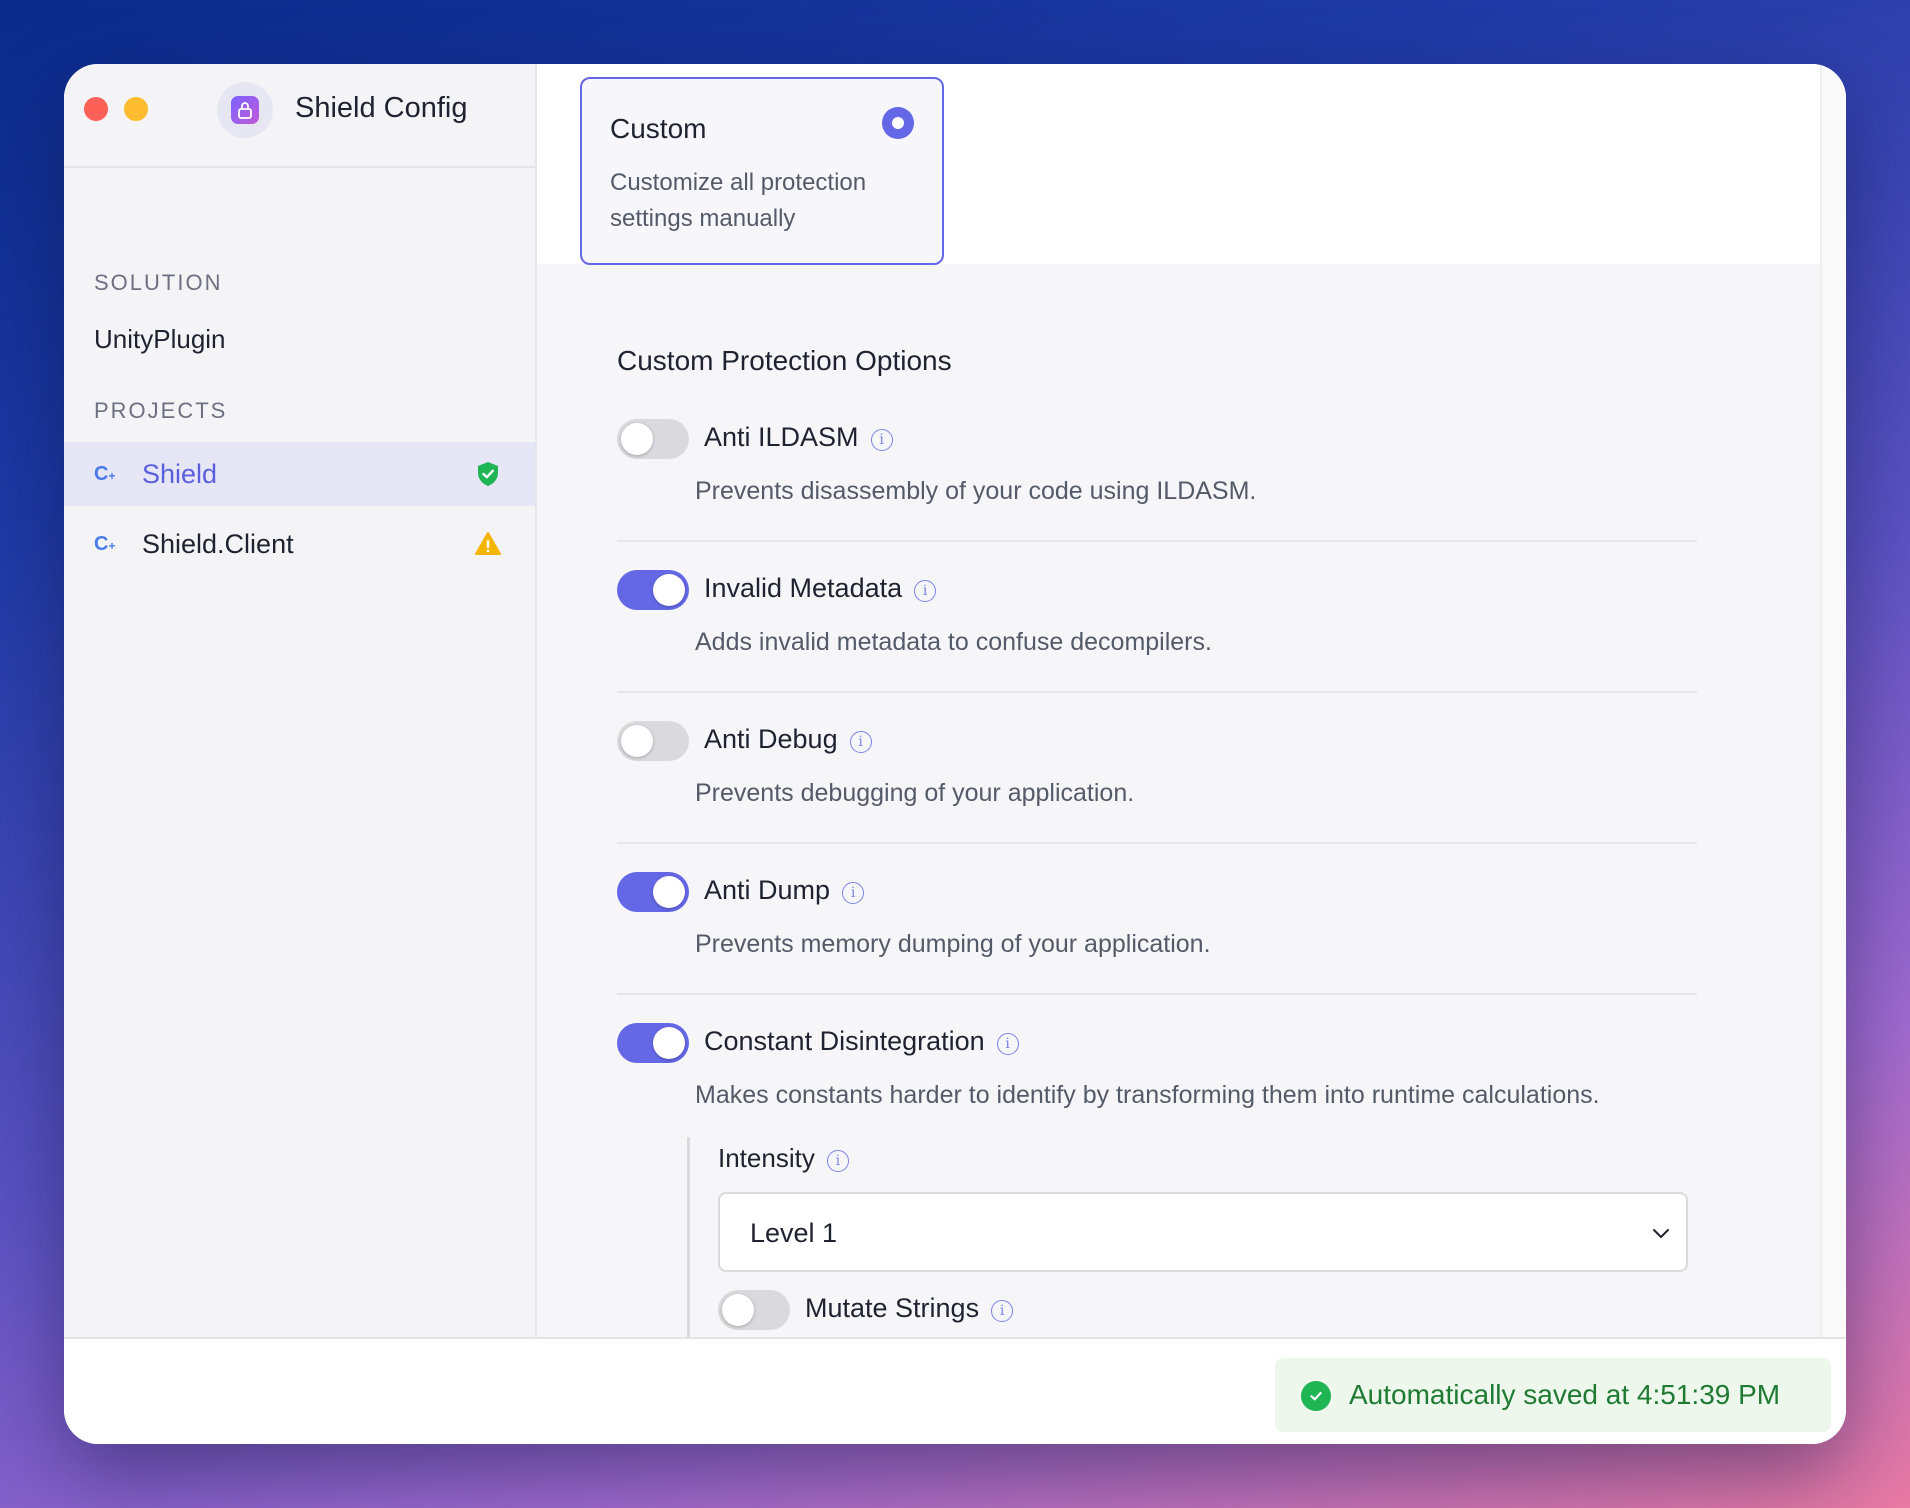 This screenshot has width=1910, height=1508. Describe the element at coordinates (1661, 1233) in the screenshot. I see `chevron-down-icon` at that location.